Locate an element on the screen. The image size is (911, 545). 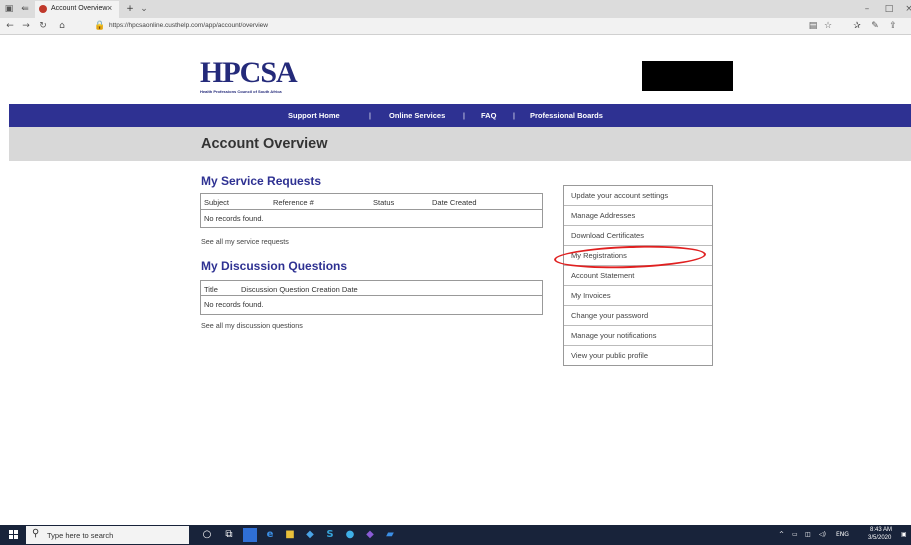
back-arrow-icon: ← is located at coordinates (10, 26).